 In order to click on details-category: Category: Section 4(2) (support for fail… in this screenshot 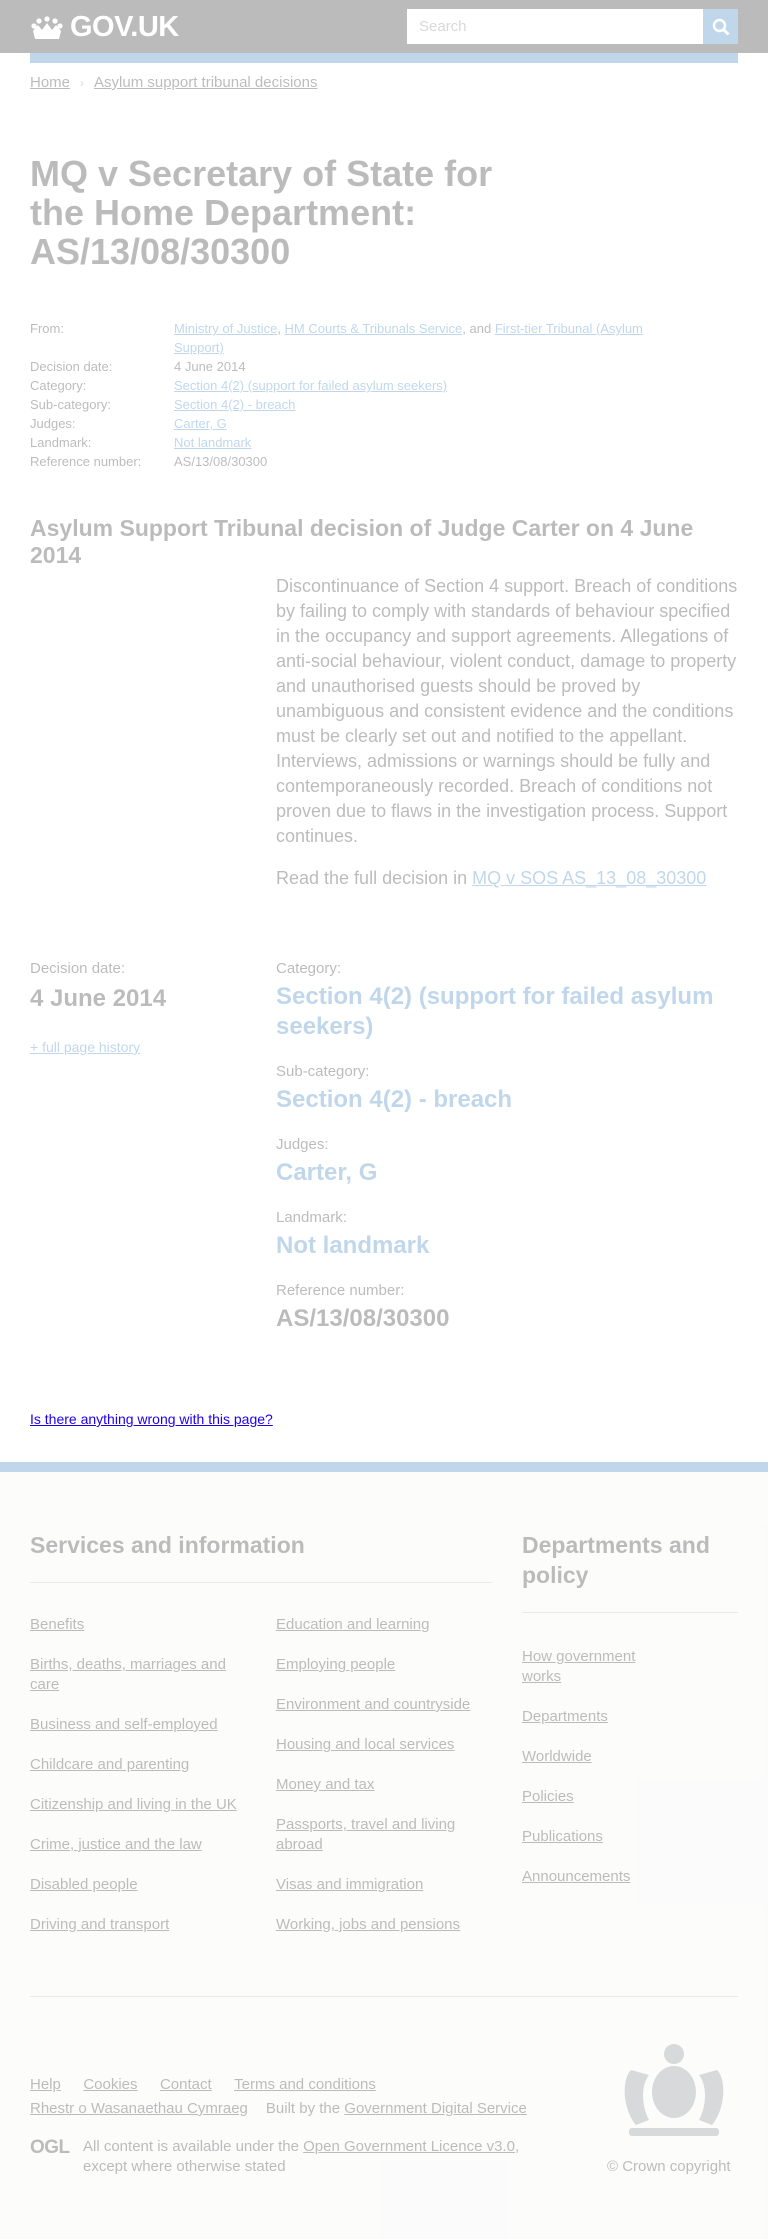, I will do `click(507, 1001)`.